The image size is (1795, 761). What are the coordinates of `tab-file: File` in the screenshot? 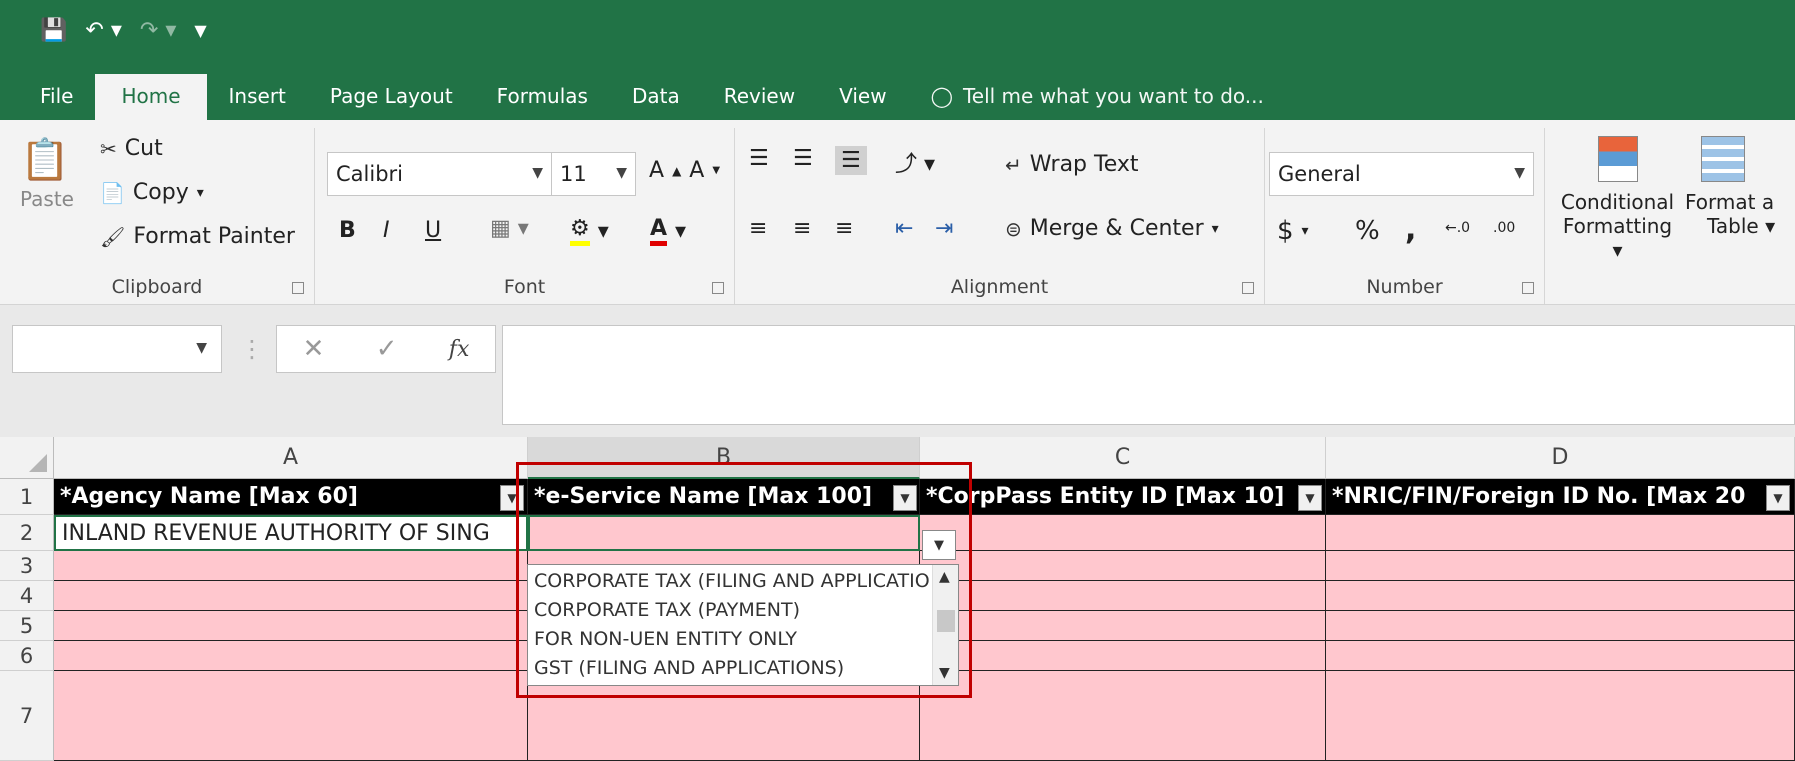 It's located at (47, 95).